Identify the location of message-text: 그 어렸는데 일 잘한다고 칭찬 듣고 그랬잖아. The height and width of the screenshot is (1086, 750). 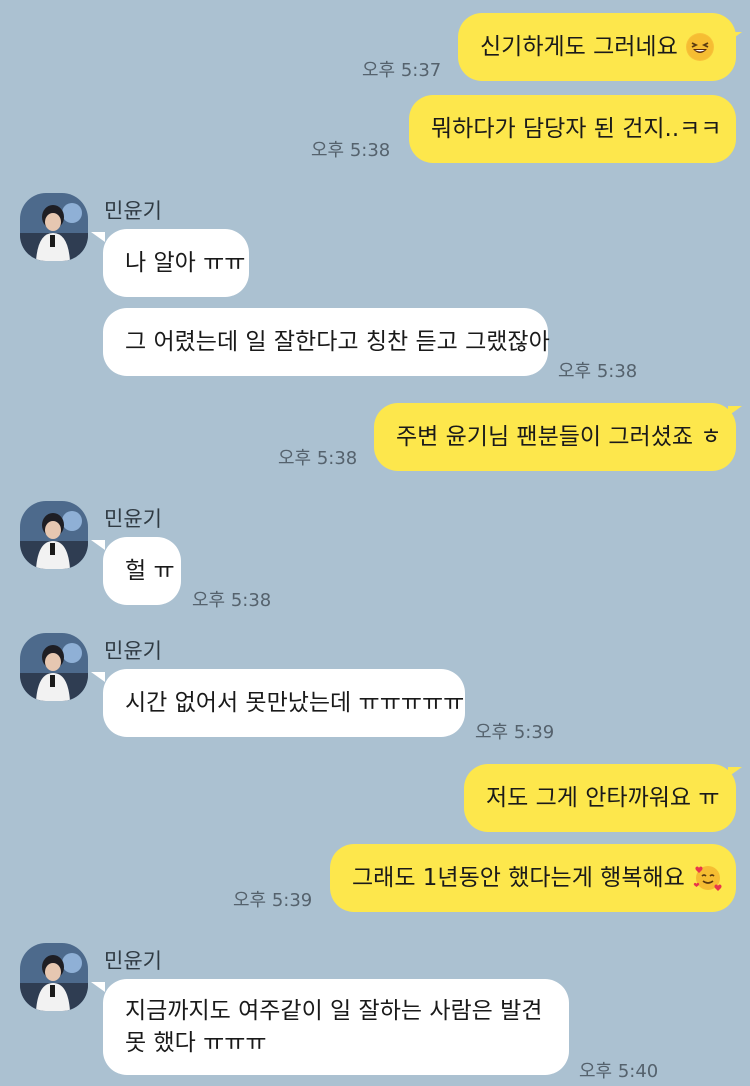
(337, 342).